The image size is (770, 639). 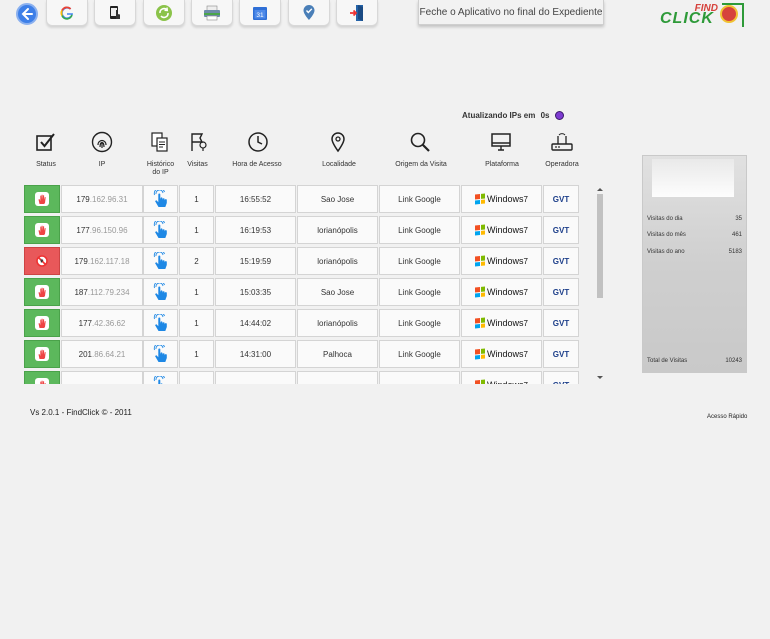 I want to click on table-row: Windows7 GVT, so click(x=314, y=377).